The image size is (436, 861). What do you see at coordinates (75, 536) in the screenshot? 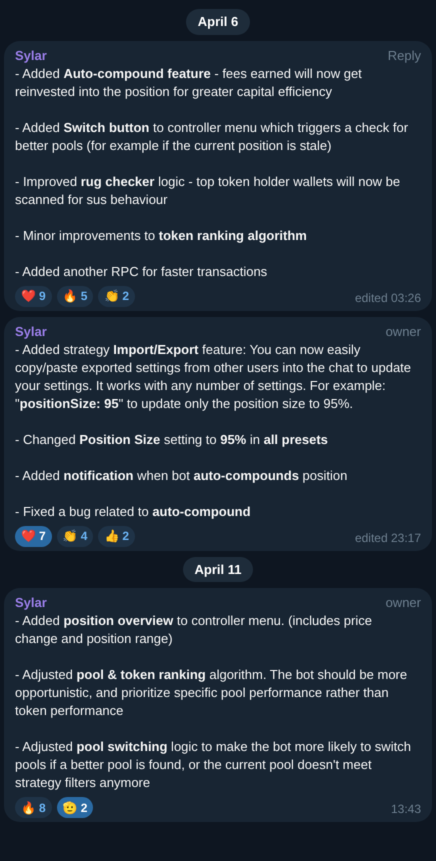
I see `reaction-button: 👏 4` at bounding box center [75, 536].